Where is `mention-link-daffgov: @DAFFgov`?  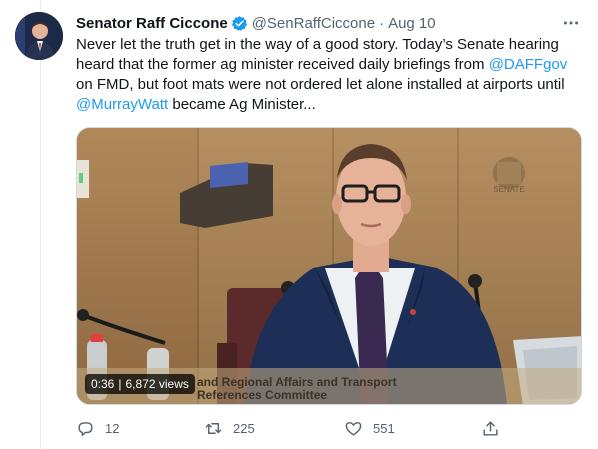
mention-link-daffgov: @DAFFgov is located at coordinates (528, 64).